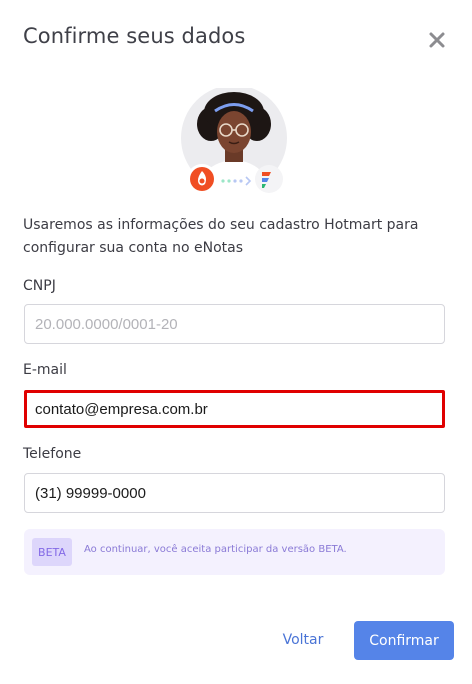 This screenshot has width=472, height=684. What do you see at coordinates (437, 40) in the screenshot?
I see `close-icon` at bounding box center [437, 40].